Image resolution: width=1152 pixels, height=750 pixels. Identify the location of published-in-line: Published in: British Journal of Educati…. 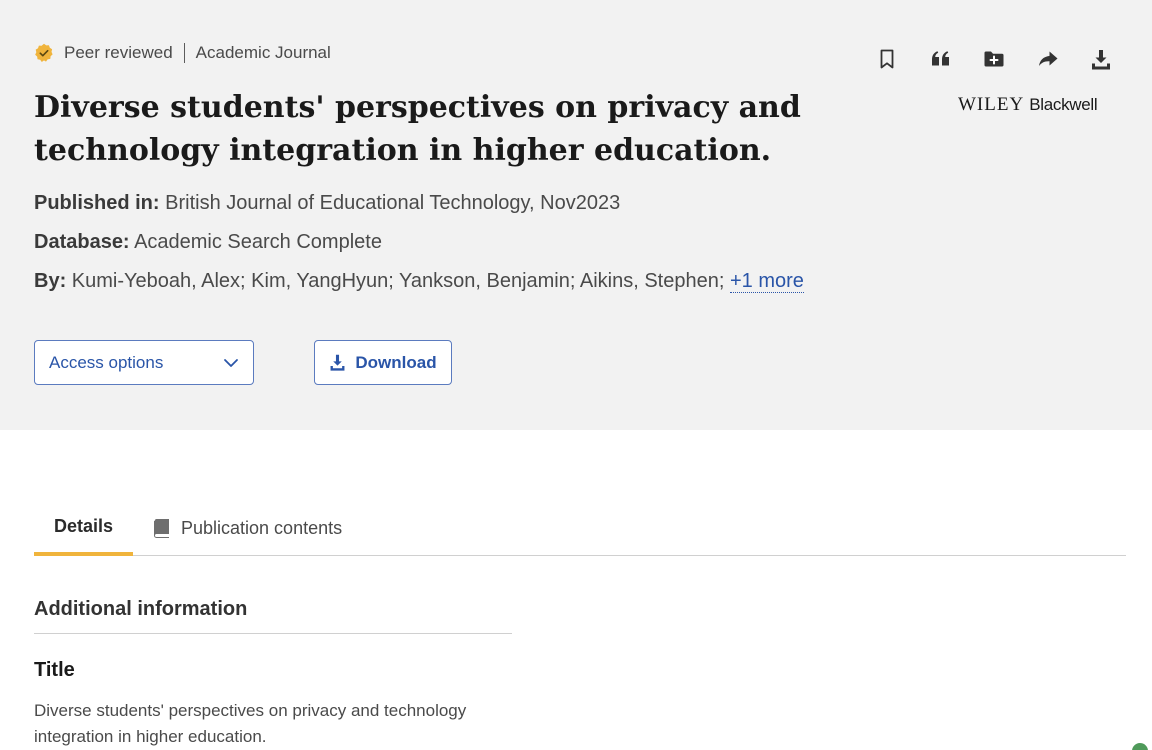
(327, 203).